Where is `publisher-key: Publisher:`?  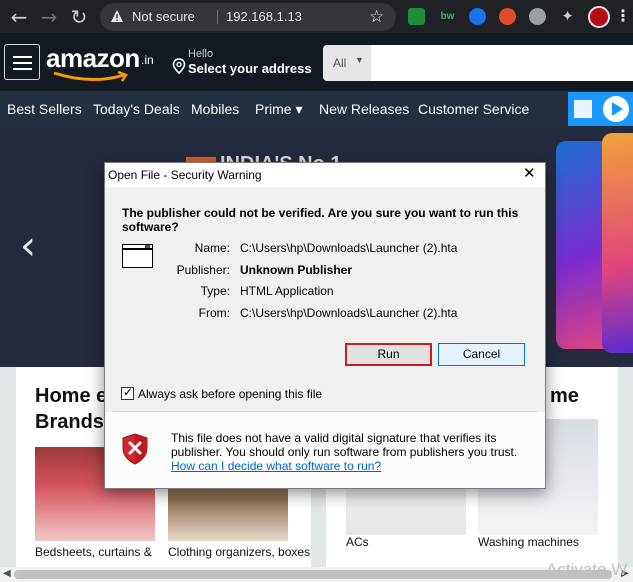
publisher-key: Publisher: is located at coordinates (203, 270).